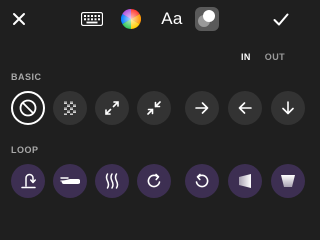 The image size is (320, 240). I want to click on done-button, so click(281, 19).